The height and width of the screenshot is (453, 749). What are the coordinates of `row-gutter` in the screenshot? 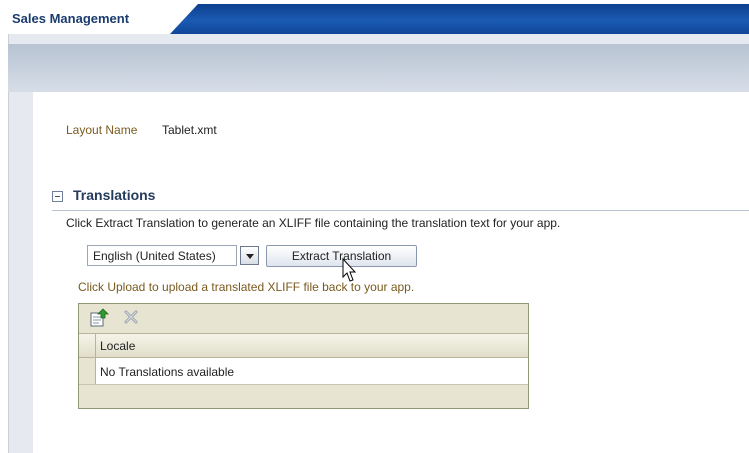 It's located at (87, 371).